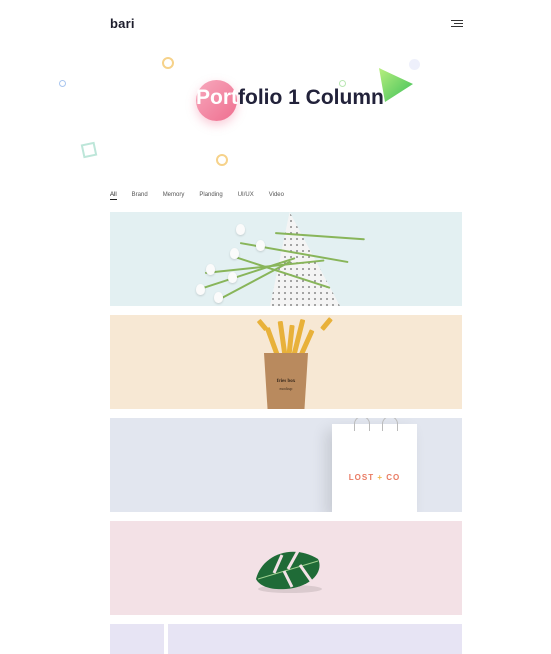  I want to click on page-title: Portfolio 1 Column, so click(290, 98).